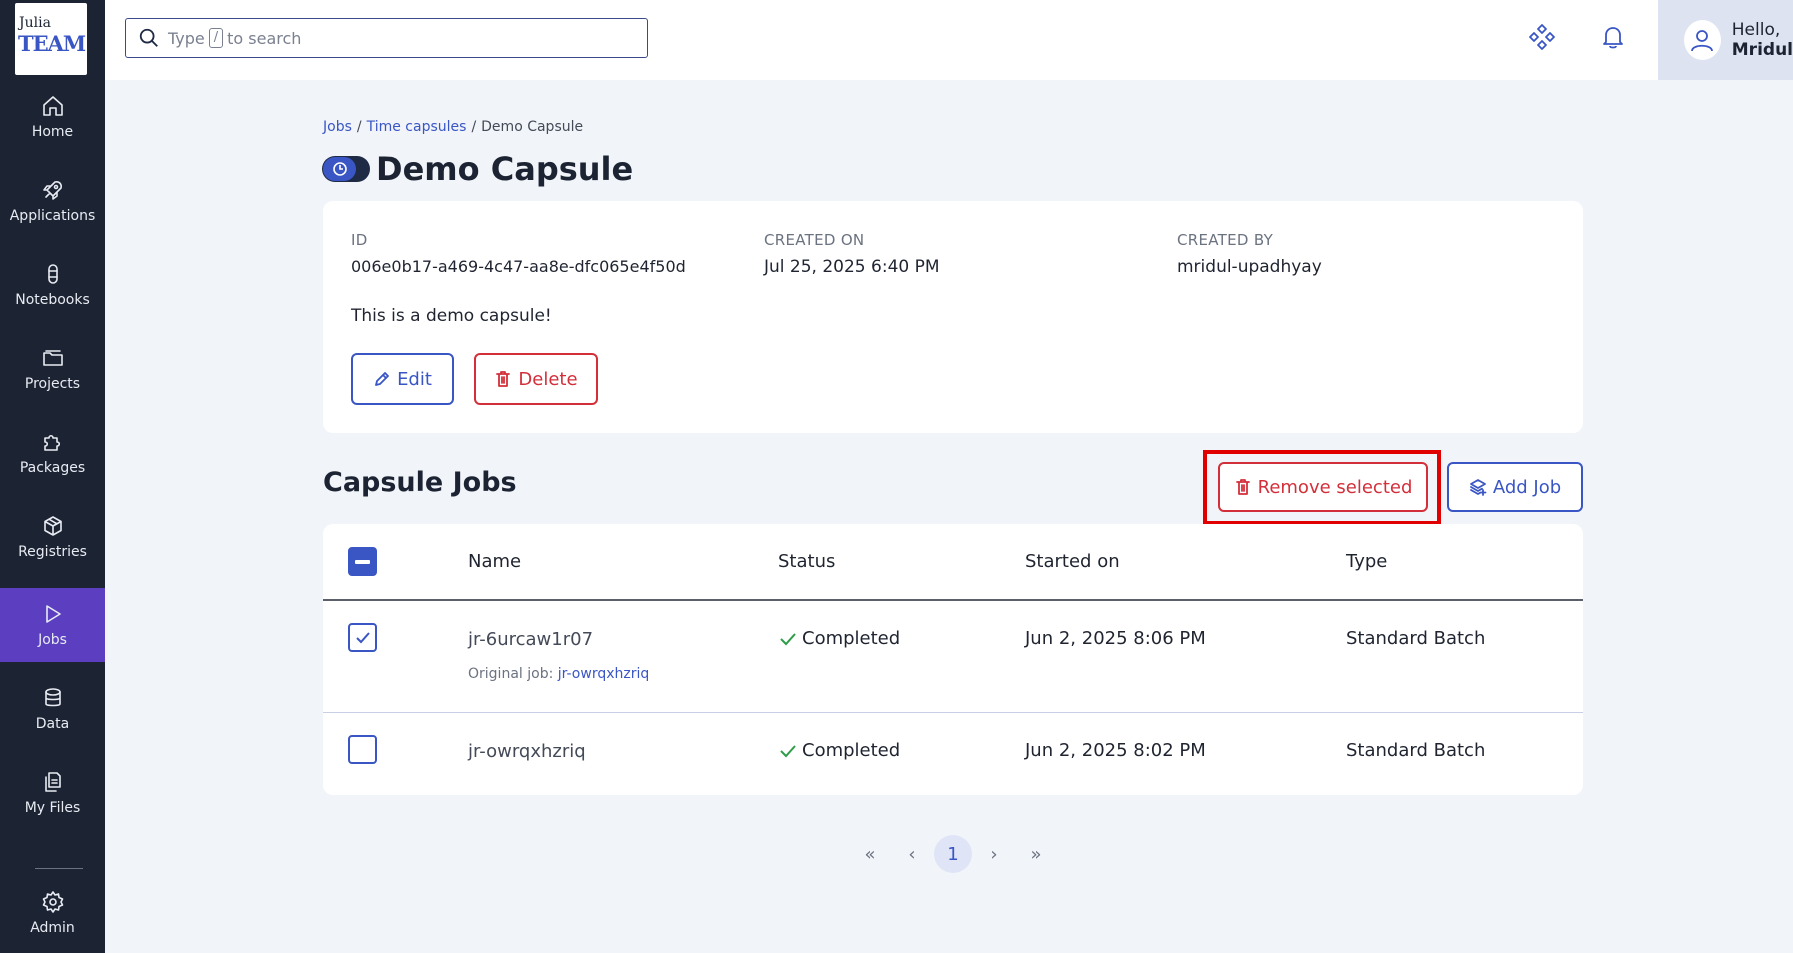 This screenshot has width=1793, height=953. Describe the element at coordinates (518, 266) in the screenshot. I see `id-value: 006e0b17-a469-4c47-aa8e-dfc065e4f50d` at that location.